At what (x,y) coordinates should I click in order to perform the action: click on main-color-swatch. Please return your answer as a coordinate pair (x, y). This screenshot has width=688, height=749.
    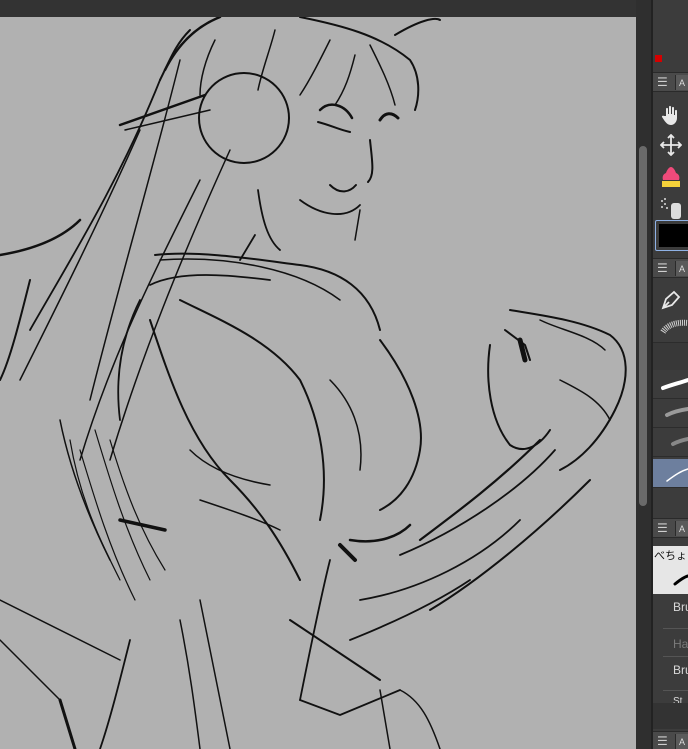
    Looking at the image, I should click on (673, 235).